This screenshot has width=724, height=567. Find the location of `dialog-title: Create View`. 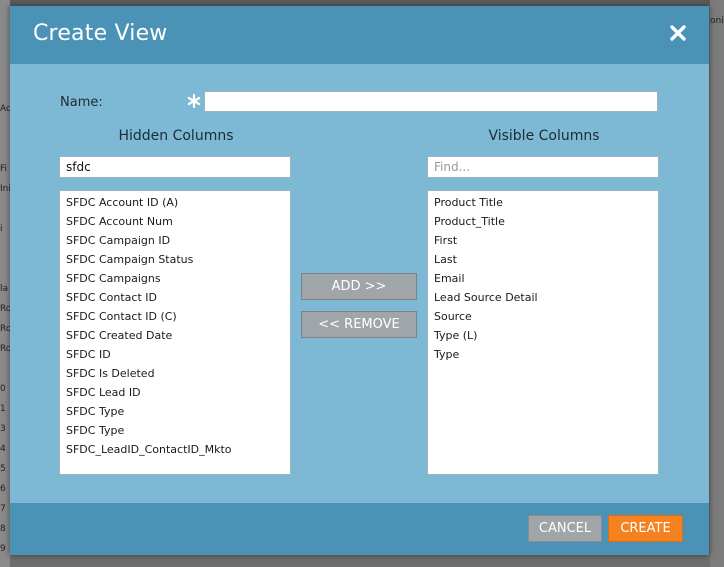

dialog-title: Create View is located at coordinates (100, 33).